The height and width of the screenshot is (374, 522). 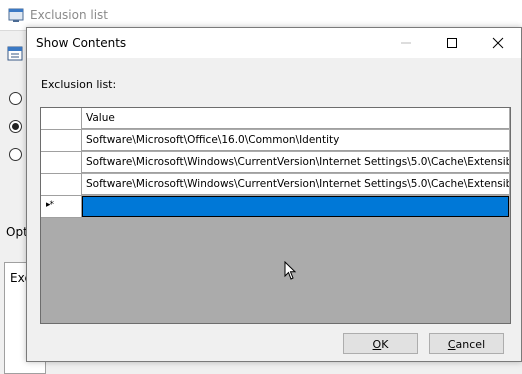 I want to click on new-row-marker-icon: ▸*, so click(x=50, y=205).